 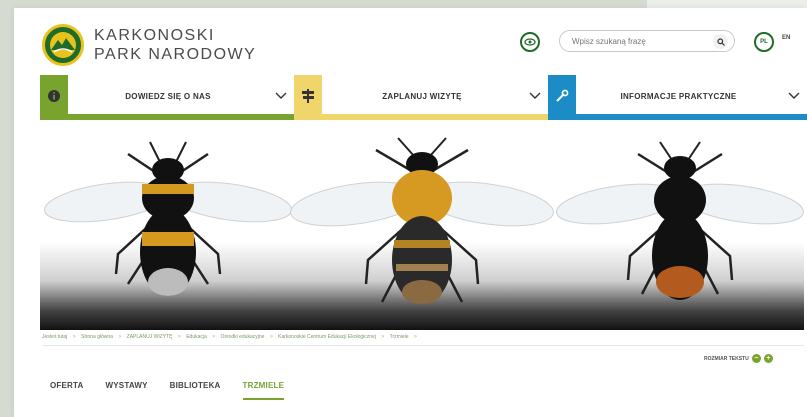 I want to click on search-icon, so click(x=720, y=41).